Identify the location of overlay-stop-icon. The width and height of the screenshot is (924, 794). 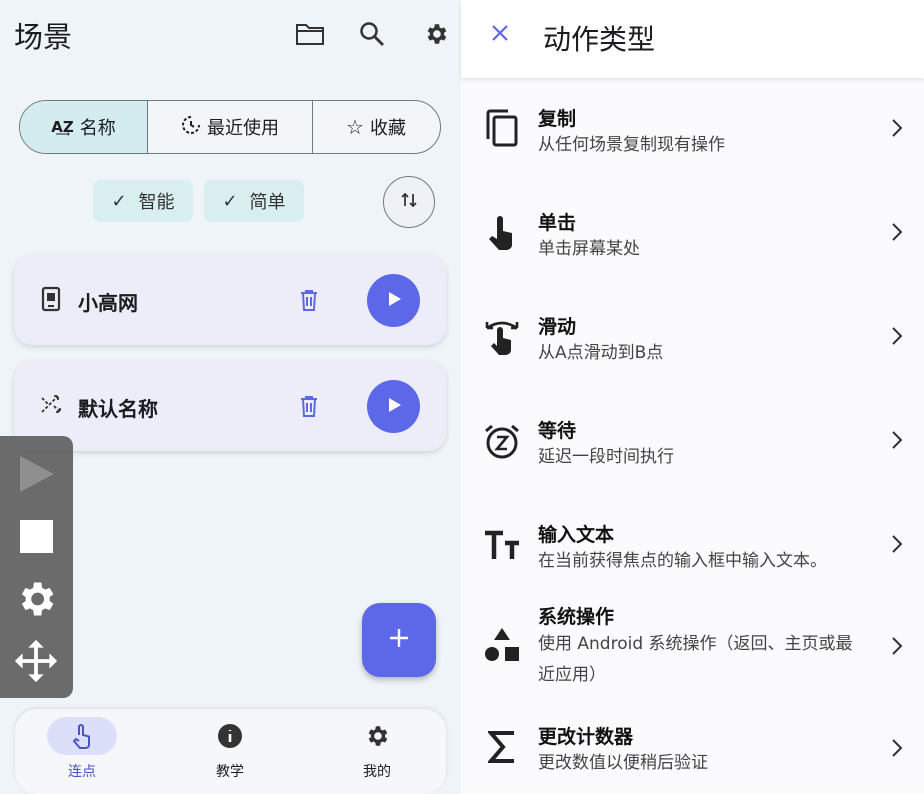
(36, 538).